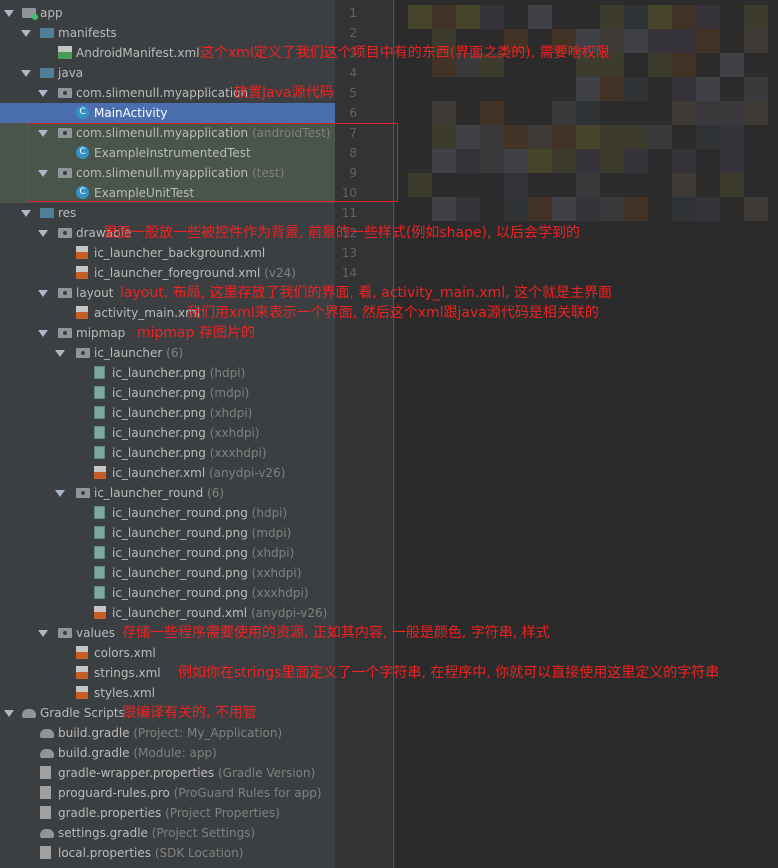  Describe the element at coordinates (207, 573) in the screenshot. I see `tree-item-label: ic_launcher_round.png (xxhdpi)` at that location.